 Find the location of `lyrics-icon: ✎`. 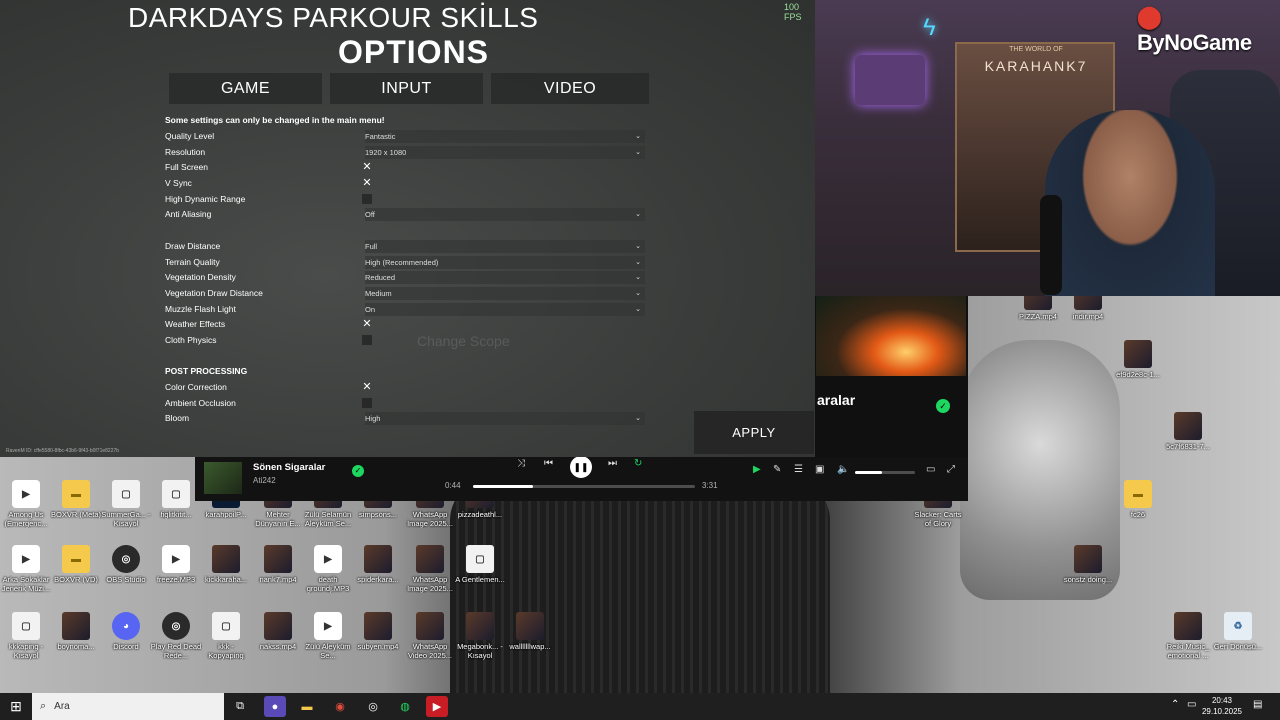

lyrics-icon: ✎ is located at coordinates (777, 469).